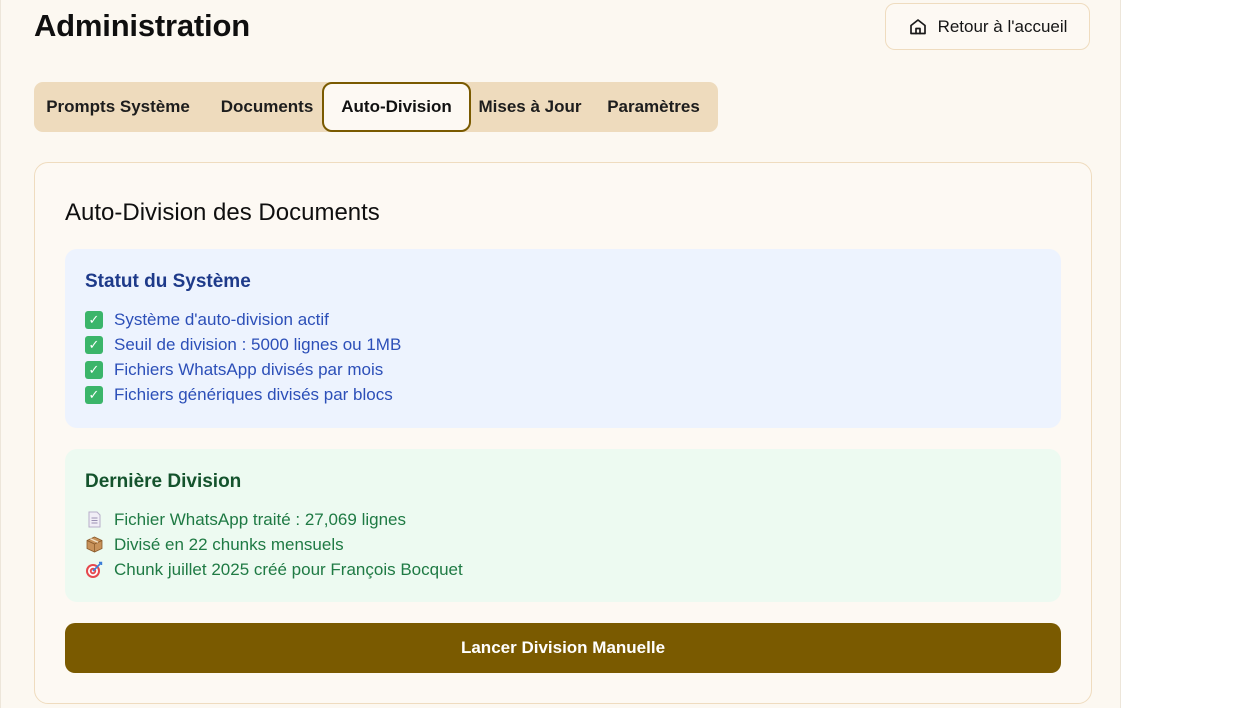  I want to click on package-icon, so click(94, 545).